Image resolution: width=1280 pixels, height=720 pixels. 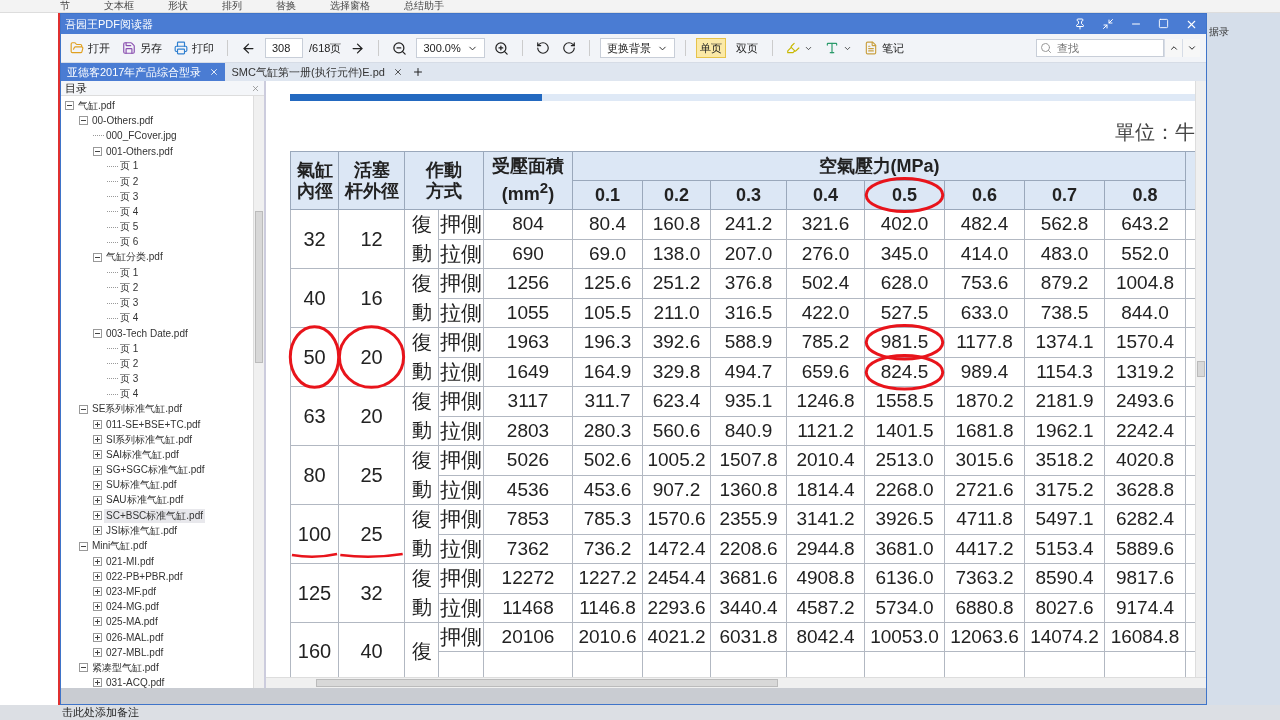 What do you see at coordinates (640, 712) in the screenshot?
I see `notes-field: 击此处添加备注` at bounding box center [640, 712].